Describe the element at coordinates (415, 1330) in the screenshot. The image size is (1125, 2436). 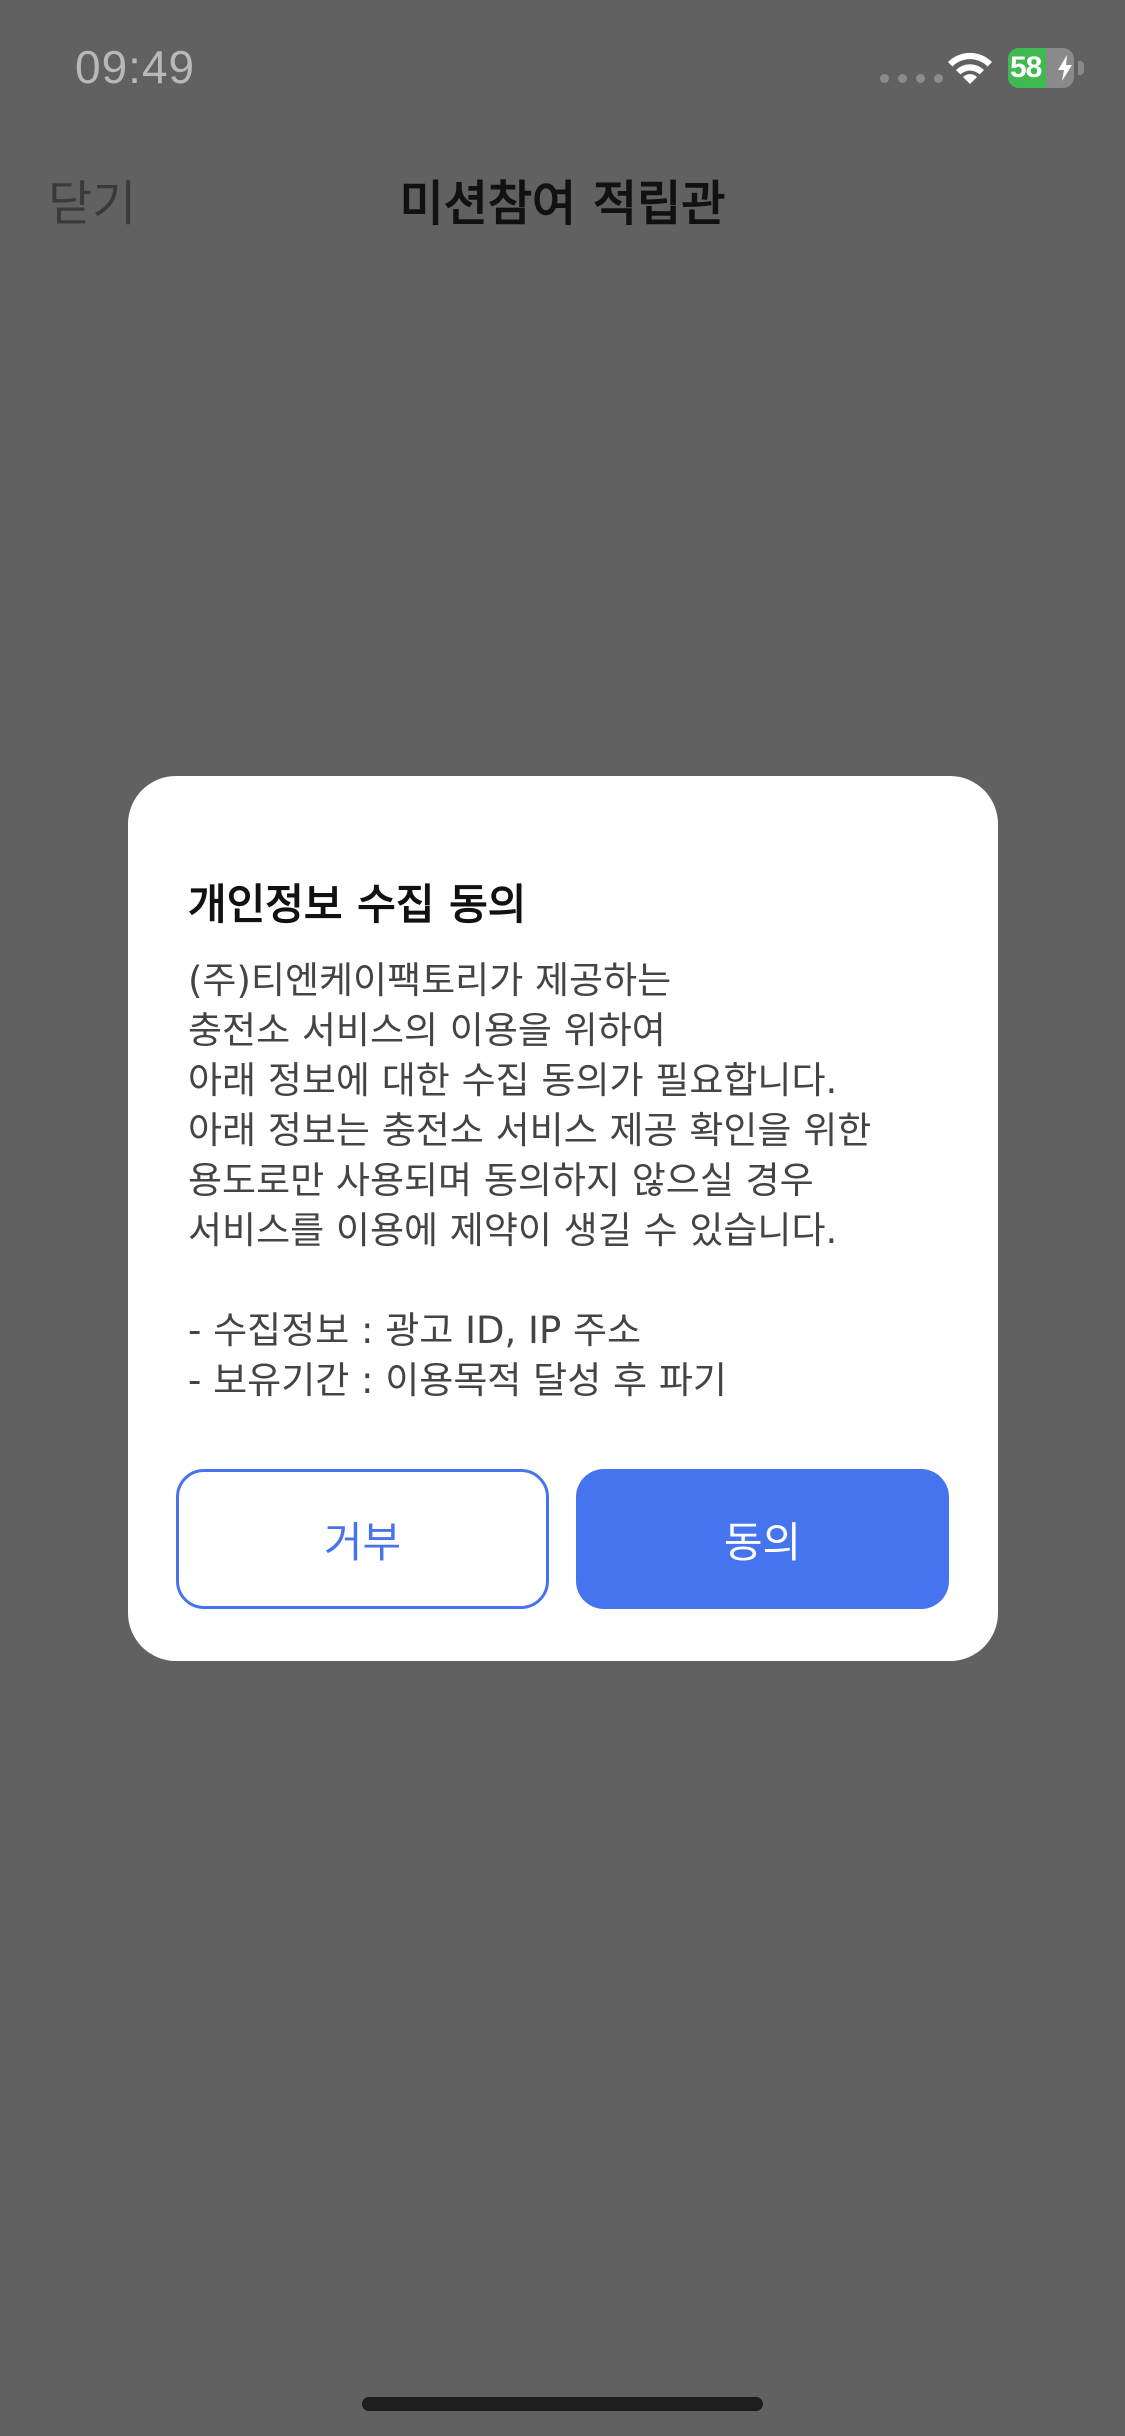
I see `collected-info-line: - 수집정보 : 광고 ID, IP 주소` at that location.